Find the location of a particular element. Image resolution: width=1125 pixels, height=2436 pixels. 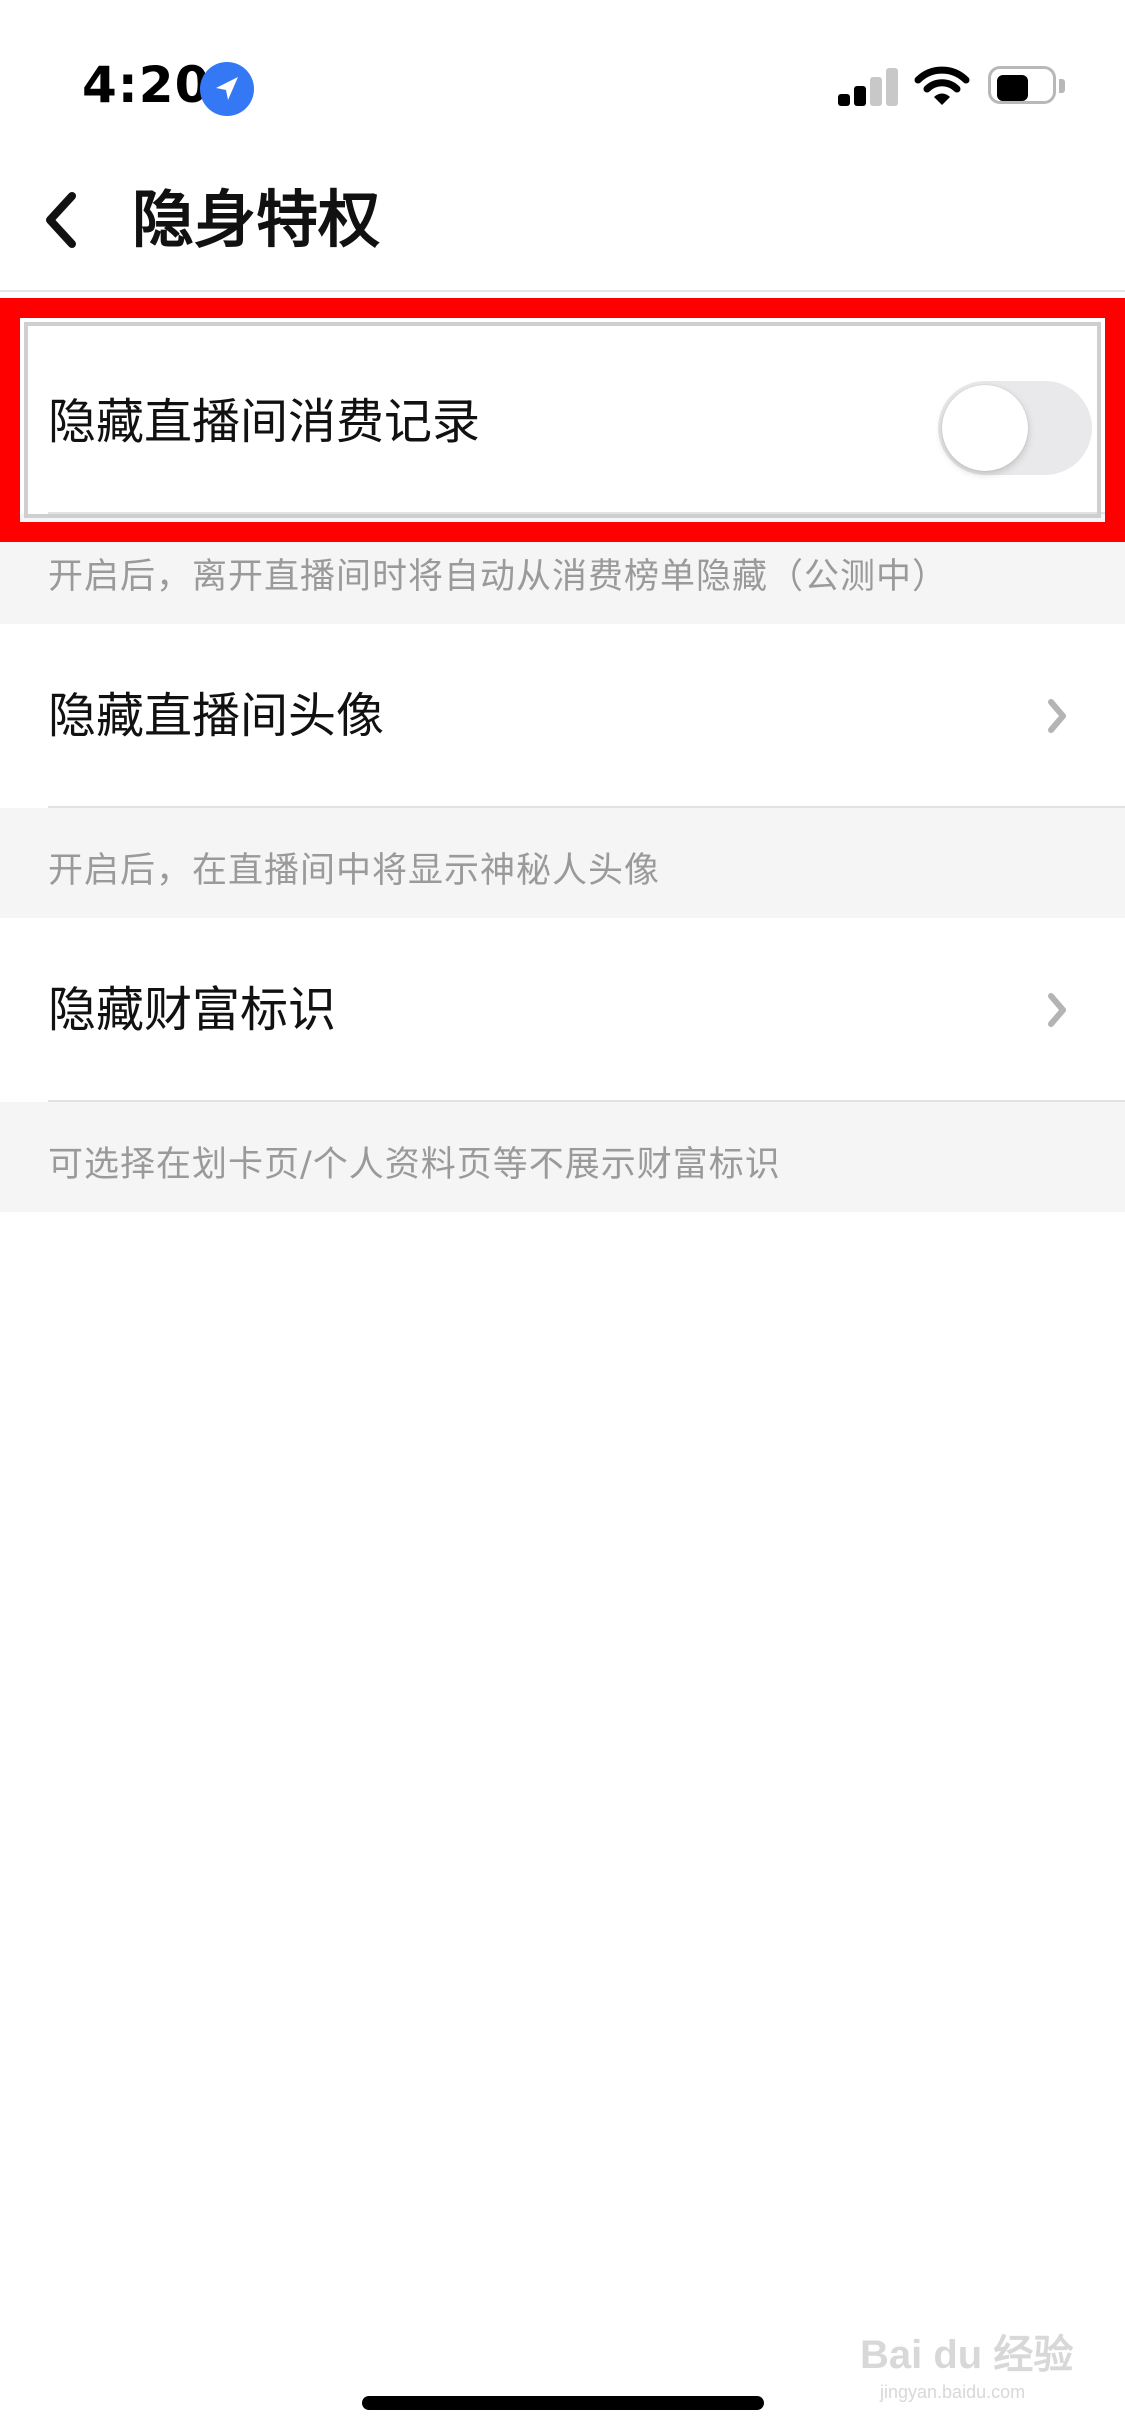

status-bar: 4:20 is located at coordinates (562, 75).